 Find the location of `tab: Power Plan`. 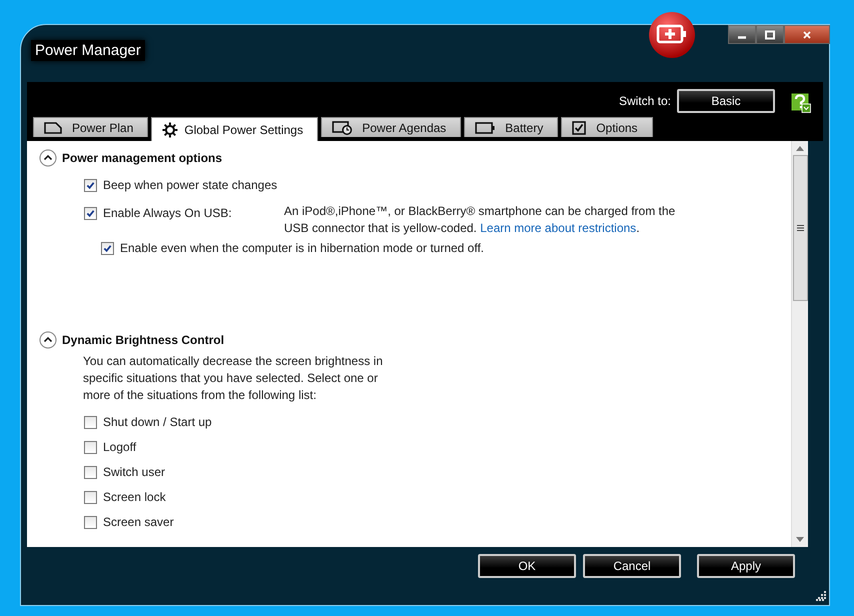

tab: Power Plan is located at coordinates (90, 127).